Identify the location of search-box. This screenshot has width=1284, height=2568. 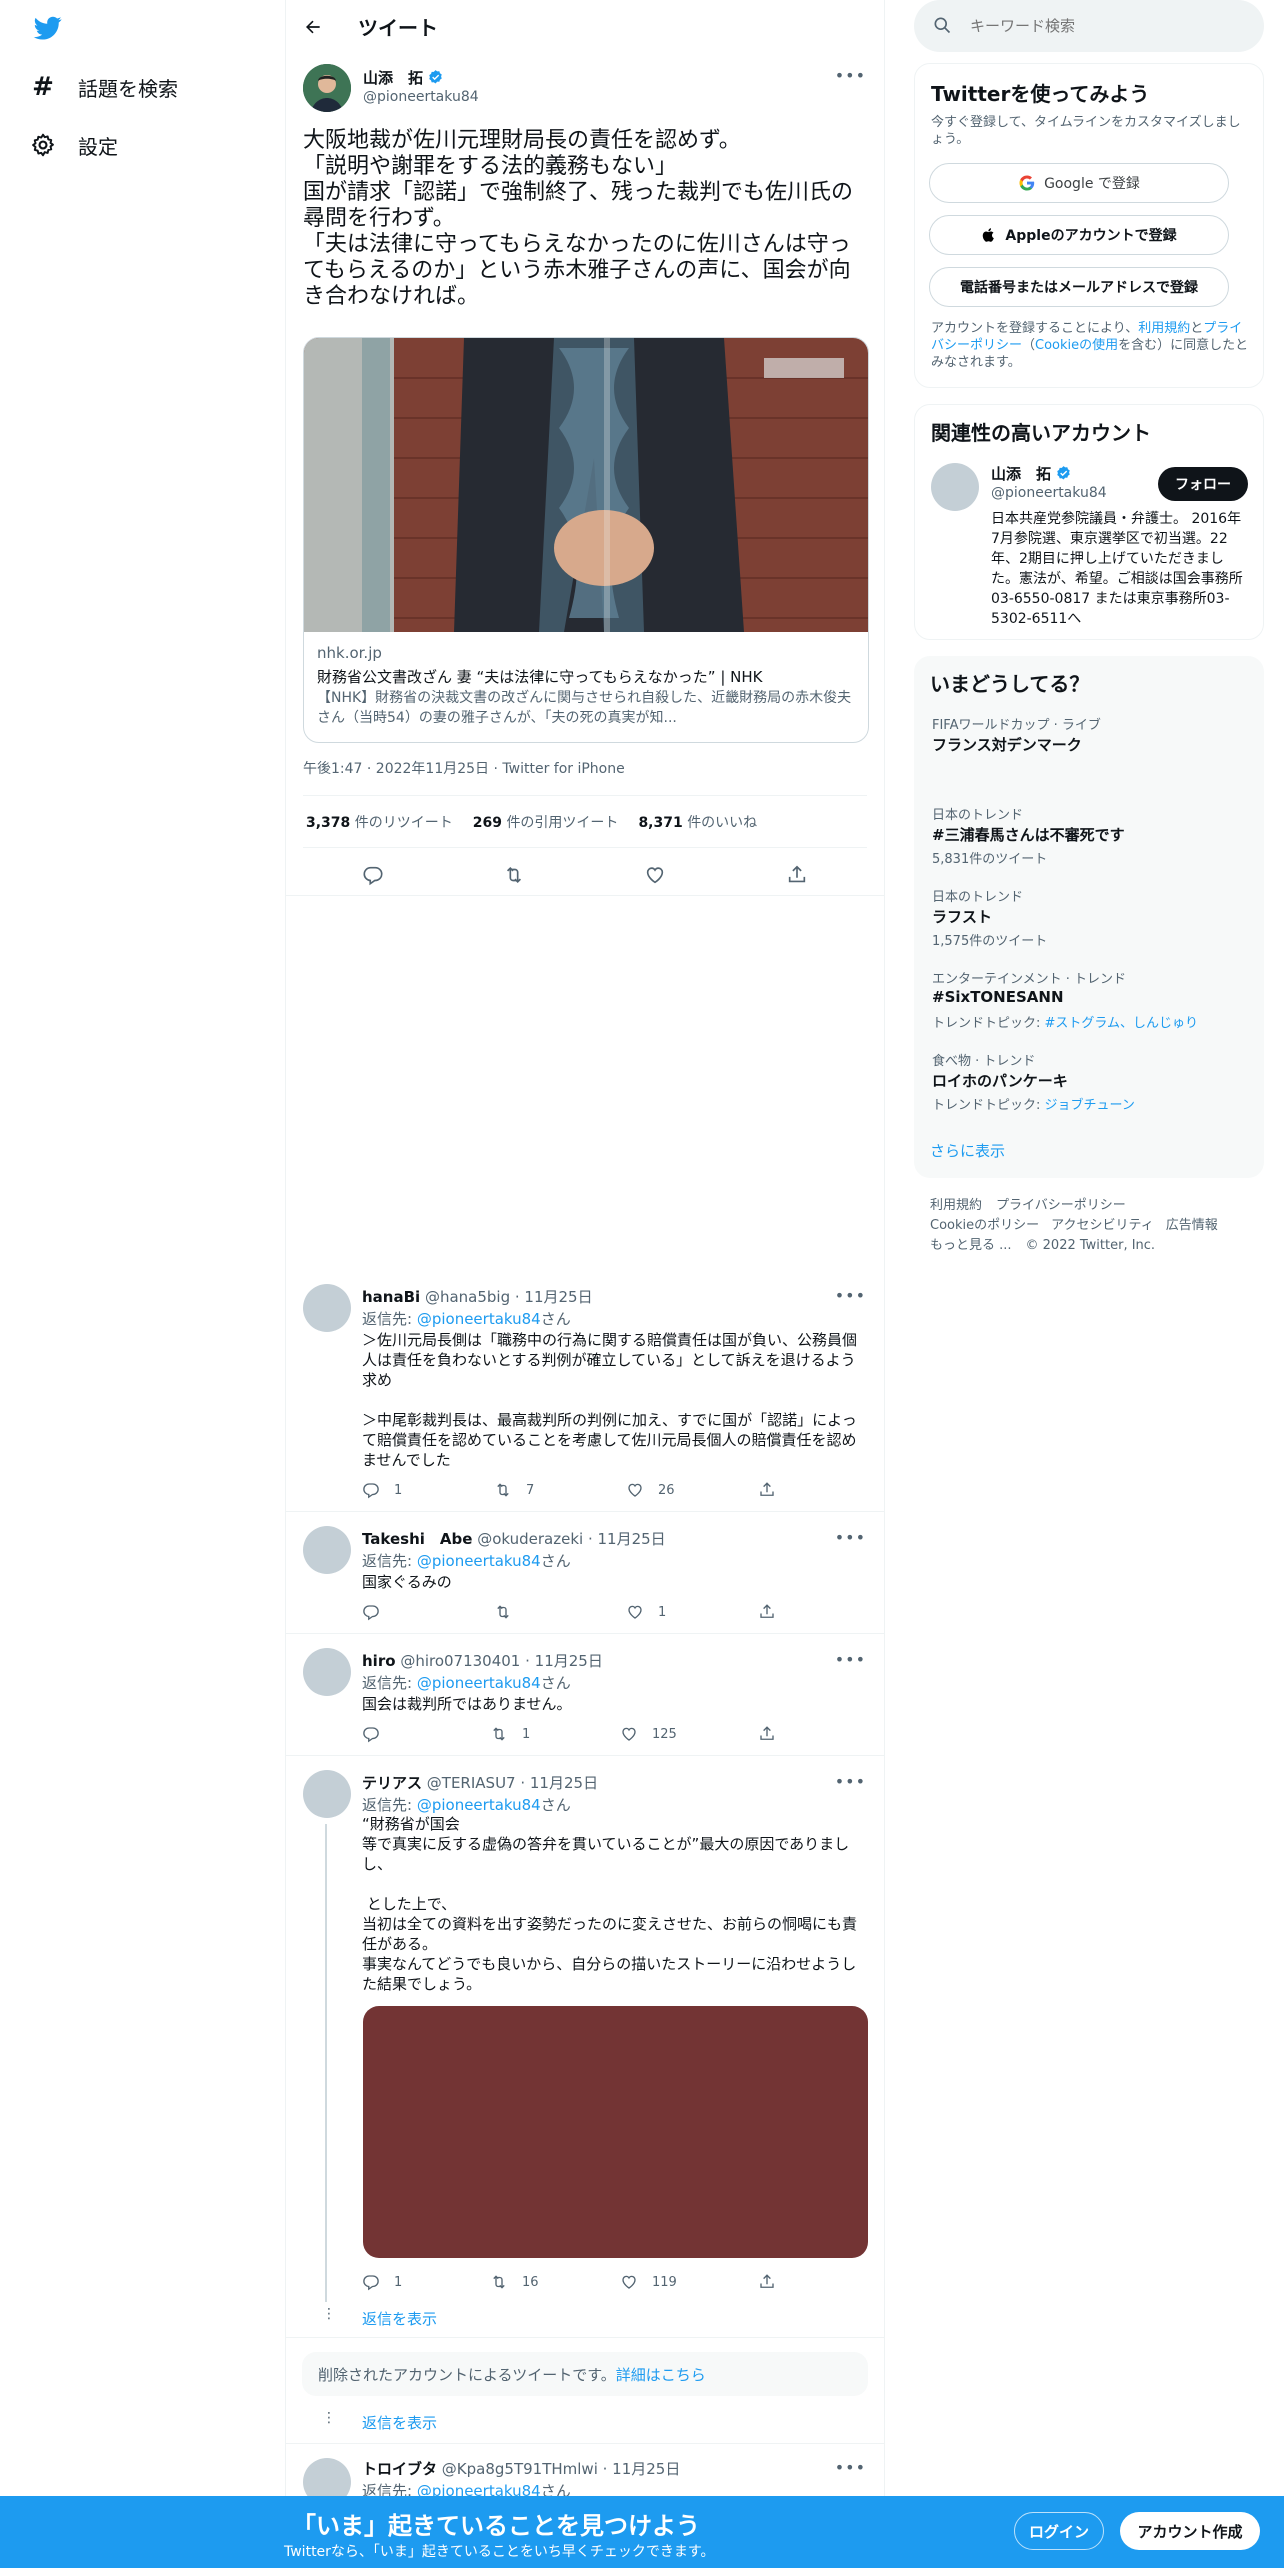
(1089, 26).